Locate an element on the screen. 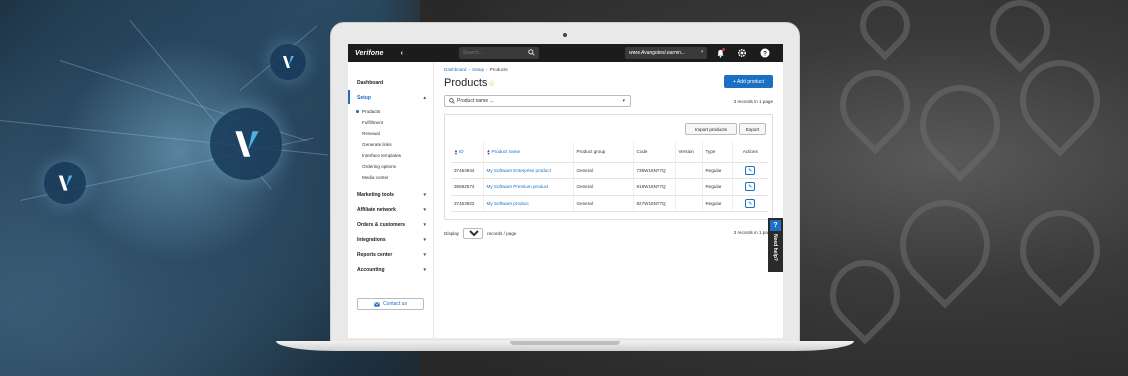 Image resolution: width=1128 pixels, height=376 pixels. search-box is located at coordinates (499, 53).